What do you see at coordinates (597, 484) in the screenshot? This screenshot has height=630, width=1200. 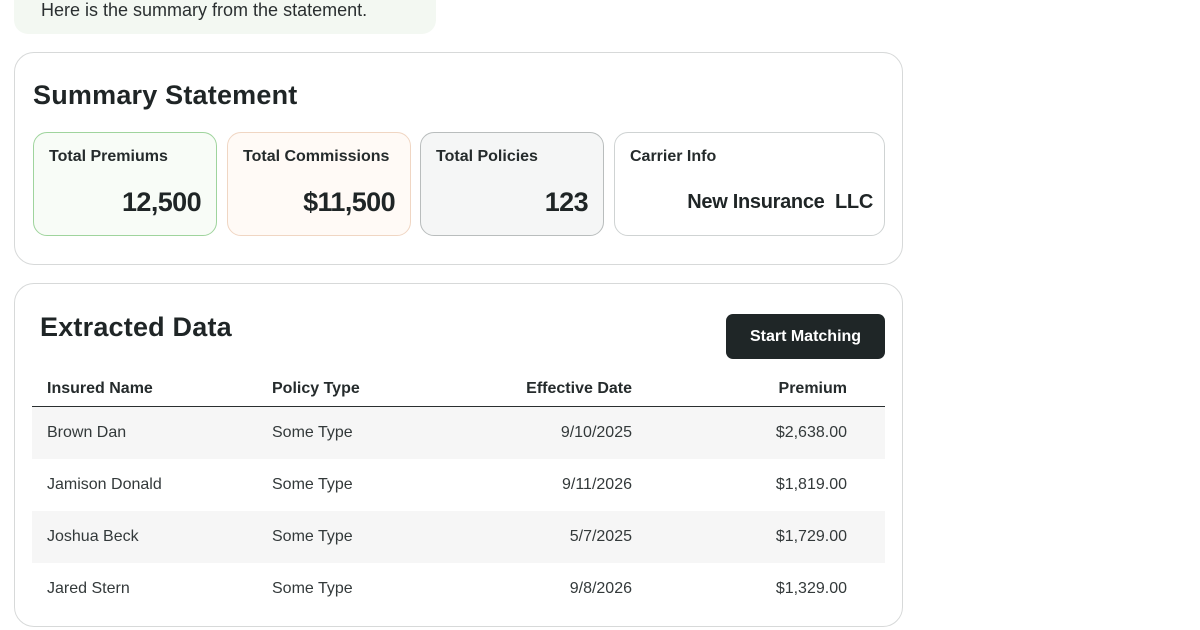 I see `cell-effective-date: 9/11/2026` at bounding box center [597, 484].